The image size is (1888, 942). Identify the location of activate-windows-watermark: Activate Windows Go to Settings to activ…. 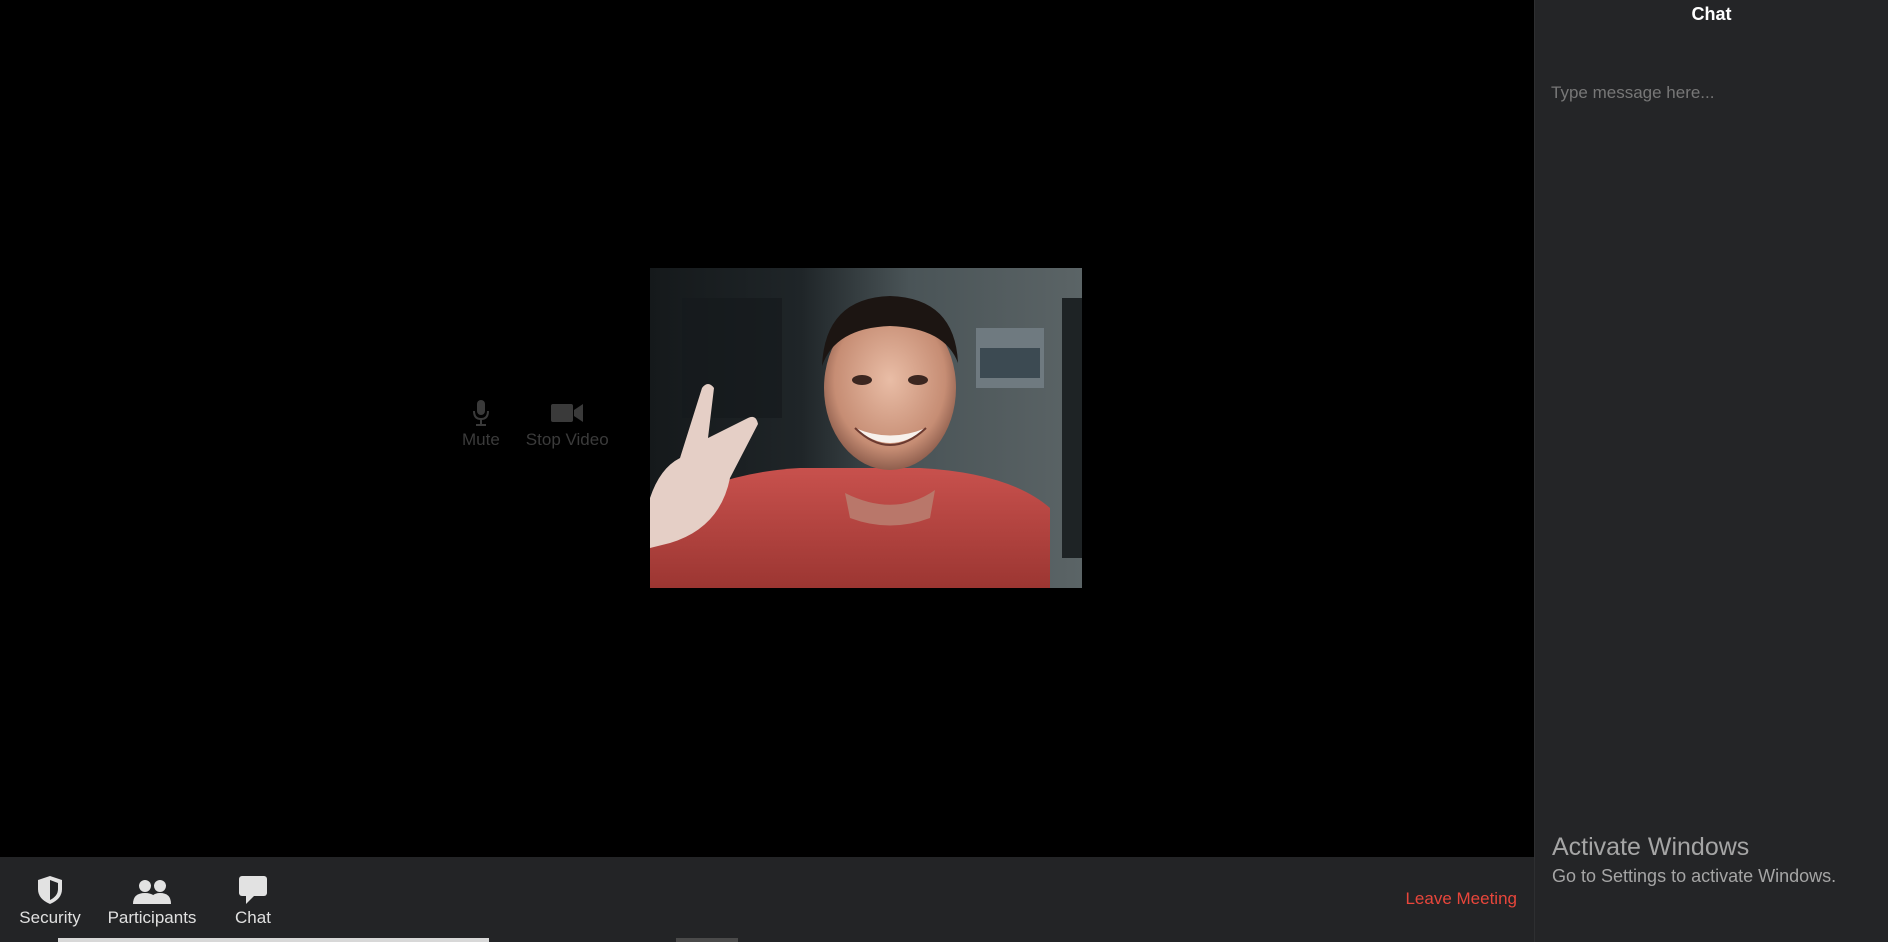
(1694, 860).